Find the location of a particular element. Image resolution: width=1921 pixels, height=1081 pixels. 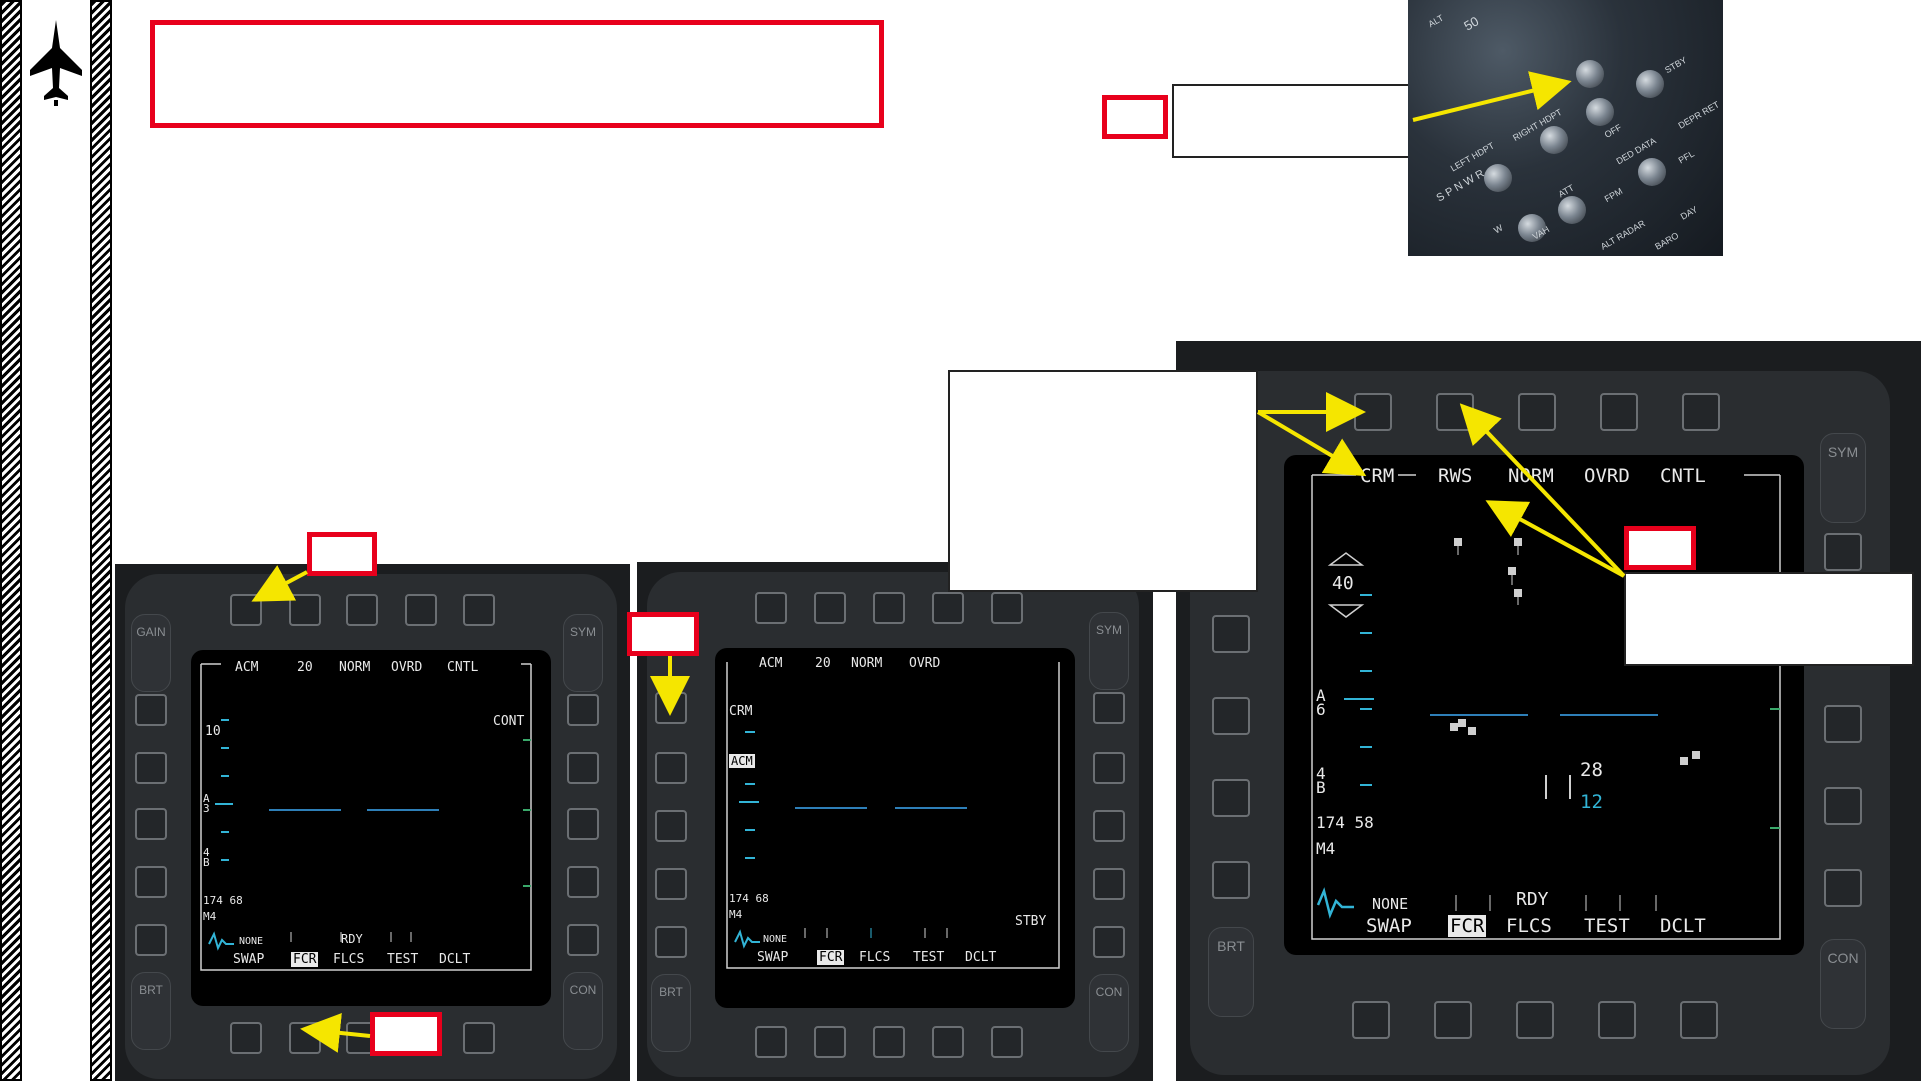

rdy-label: RDY is located at coordinates (1532, 899).